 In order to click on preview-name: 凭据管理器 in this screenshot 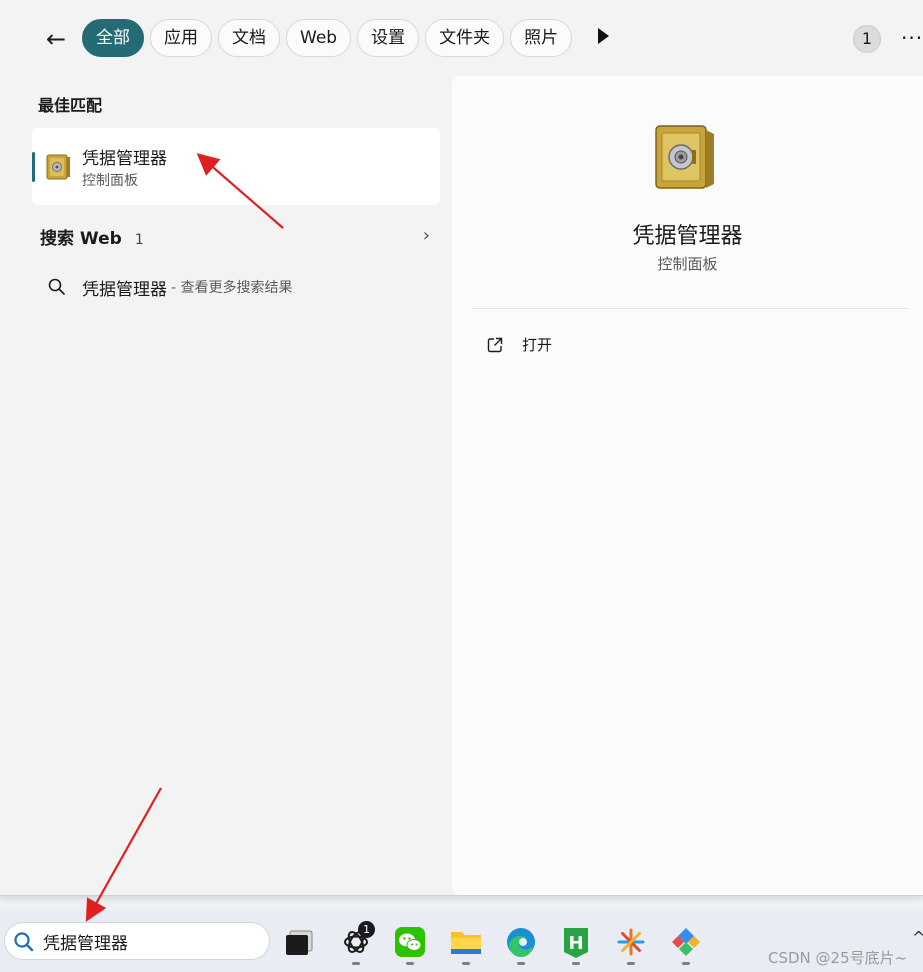, I will do `click(687, 236)`.